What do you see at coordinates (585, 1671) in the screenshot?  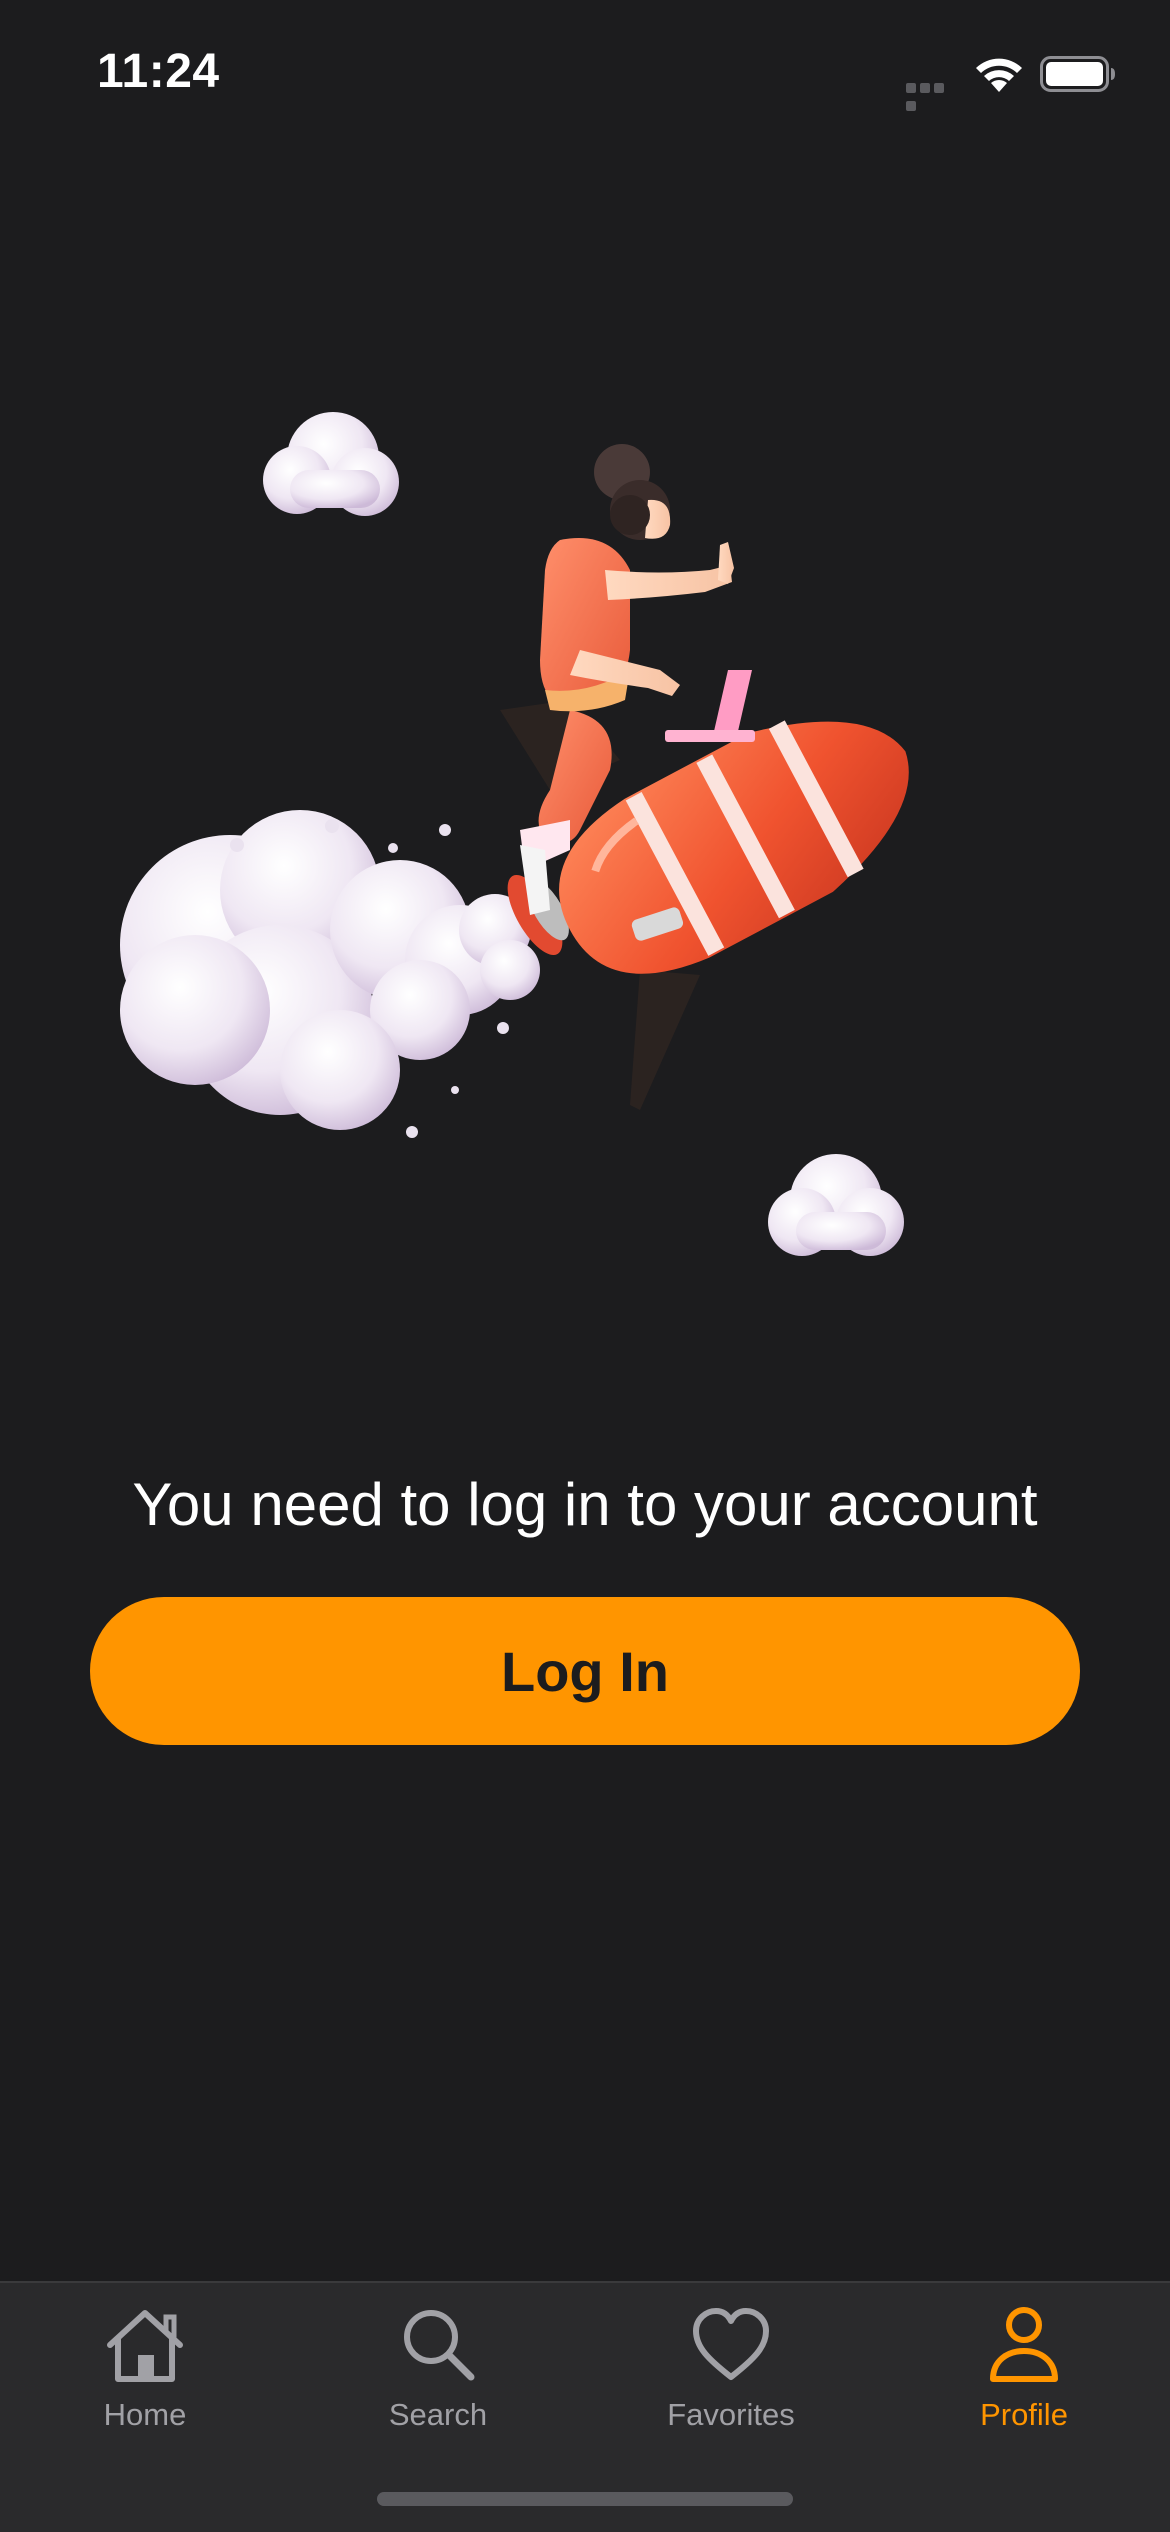 I see `log-in-button: Log In` at bounding box center [585, 1671].